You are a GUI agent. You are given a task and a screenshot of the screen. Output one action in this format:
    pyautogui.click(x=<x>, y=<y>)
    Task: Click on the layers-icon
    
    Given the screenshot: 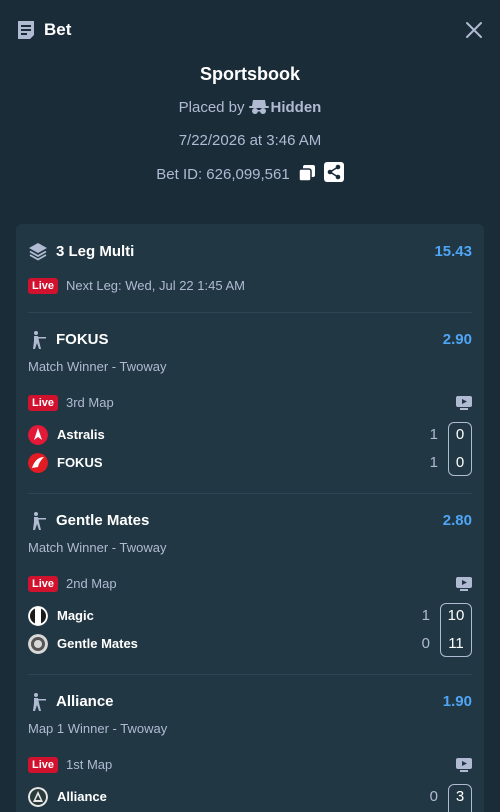 What is the action you would take?
    pyautogui.click(x=38, y=252)
    